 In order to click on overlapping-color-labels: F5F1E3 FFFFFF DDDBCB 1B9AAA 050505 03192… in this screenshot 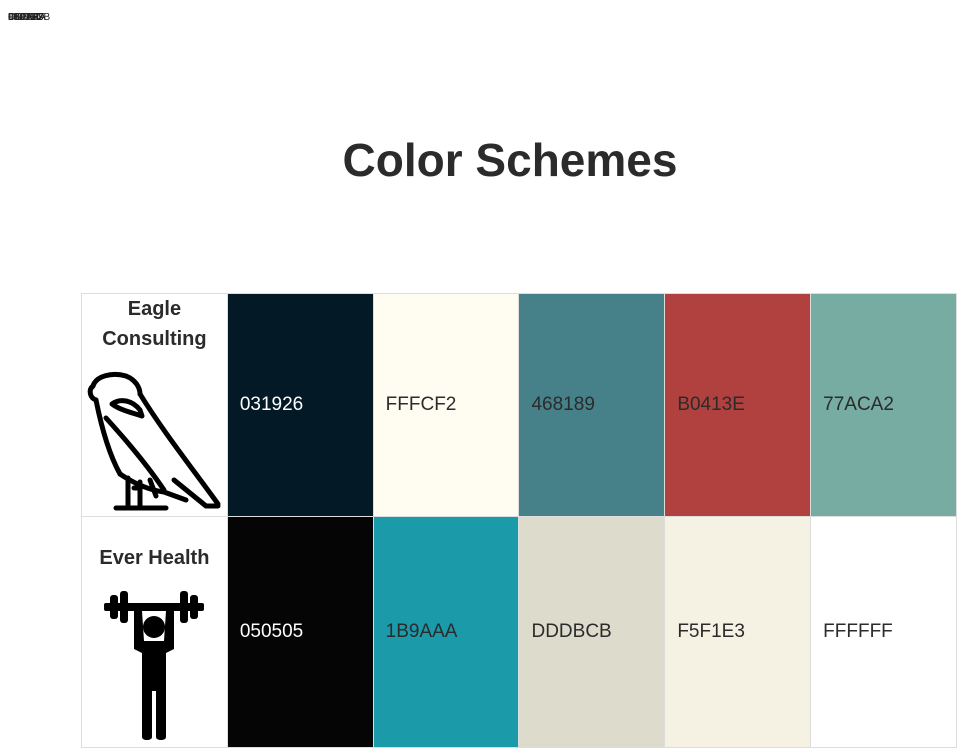, I will do `click(38, 18)`.